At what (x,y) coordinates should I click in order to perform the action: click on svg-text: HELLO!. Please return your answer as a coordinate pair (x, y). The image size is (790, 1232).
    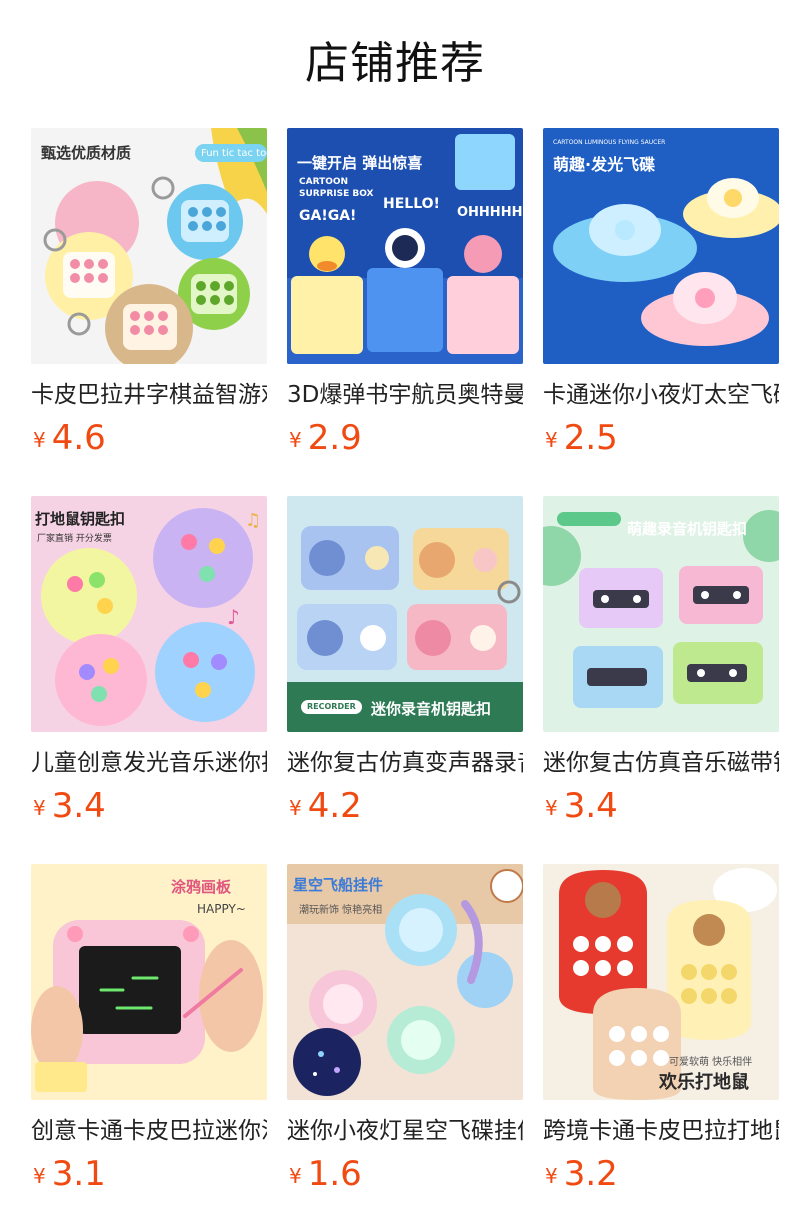
    Looking at the image, I should click on (411, 204).